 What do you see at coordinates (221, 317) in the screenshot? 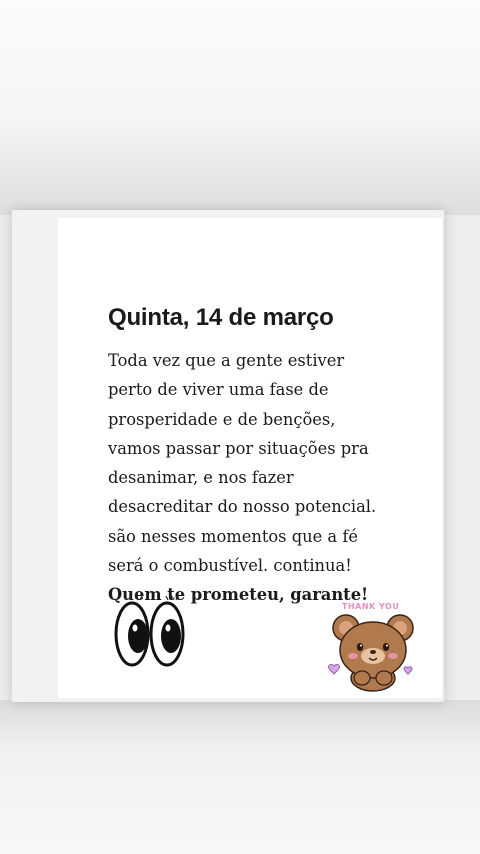
I see `post-title: Quinta, 14 de março` at bounding box center [221, 317].